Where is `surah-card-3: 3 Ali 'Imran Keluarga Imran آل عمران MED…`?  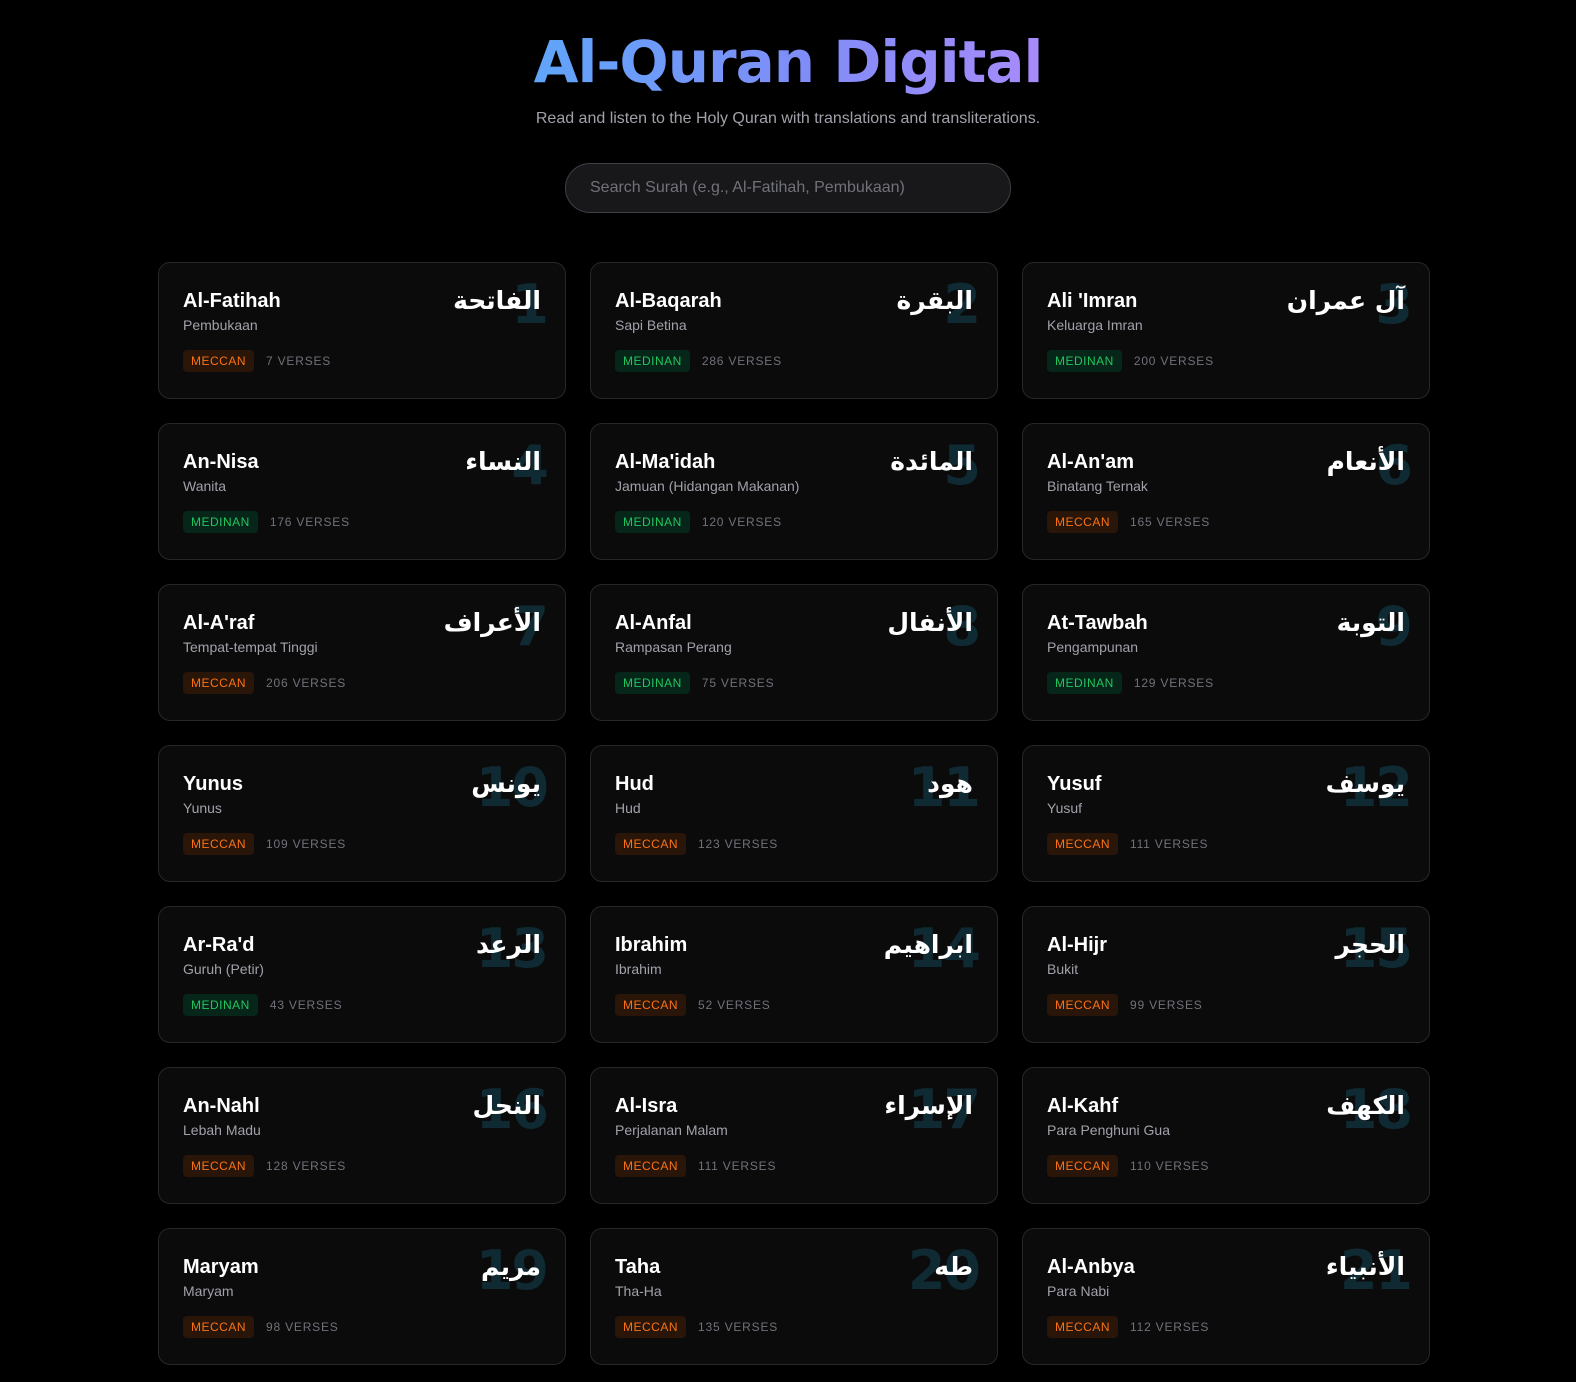
surah-card-3: 3 Ali 'Imran Keluarga Imran آل عمران MED… is located at coordinates (1226, 330).